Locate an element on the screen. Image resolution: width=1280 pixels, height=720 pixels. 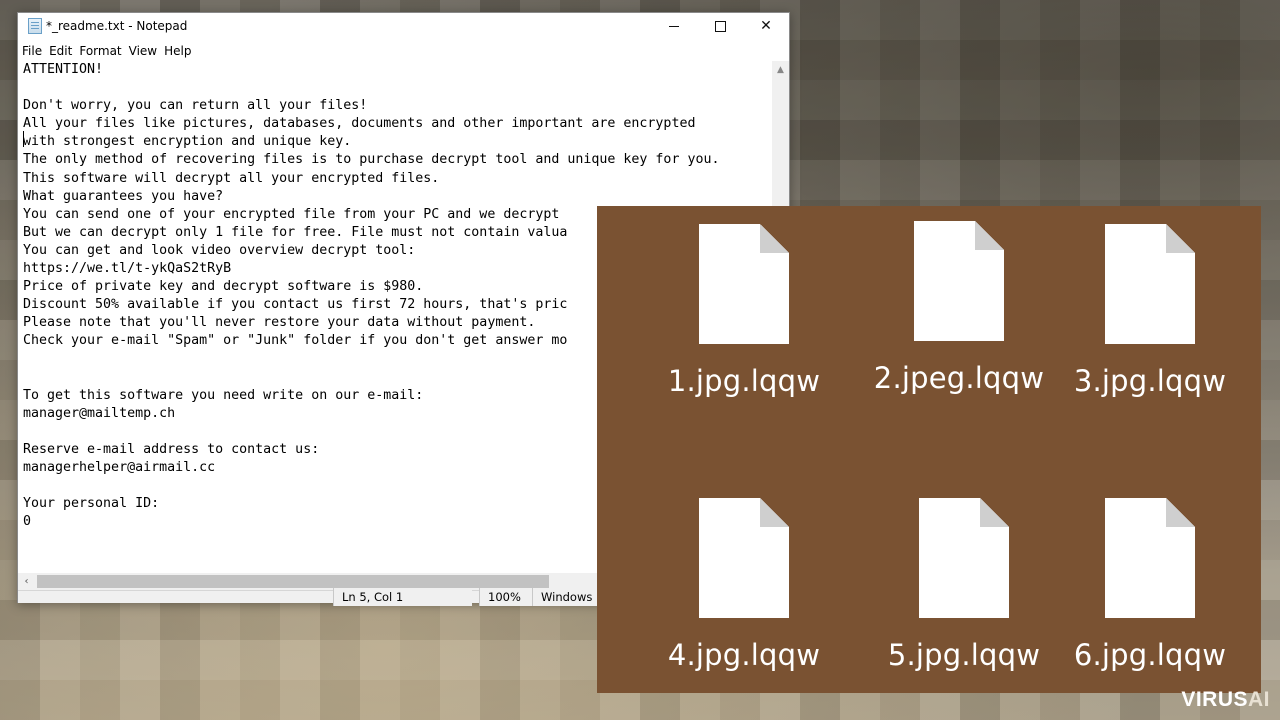
menu-help: Help is located at coordinates (177, 51).